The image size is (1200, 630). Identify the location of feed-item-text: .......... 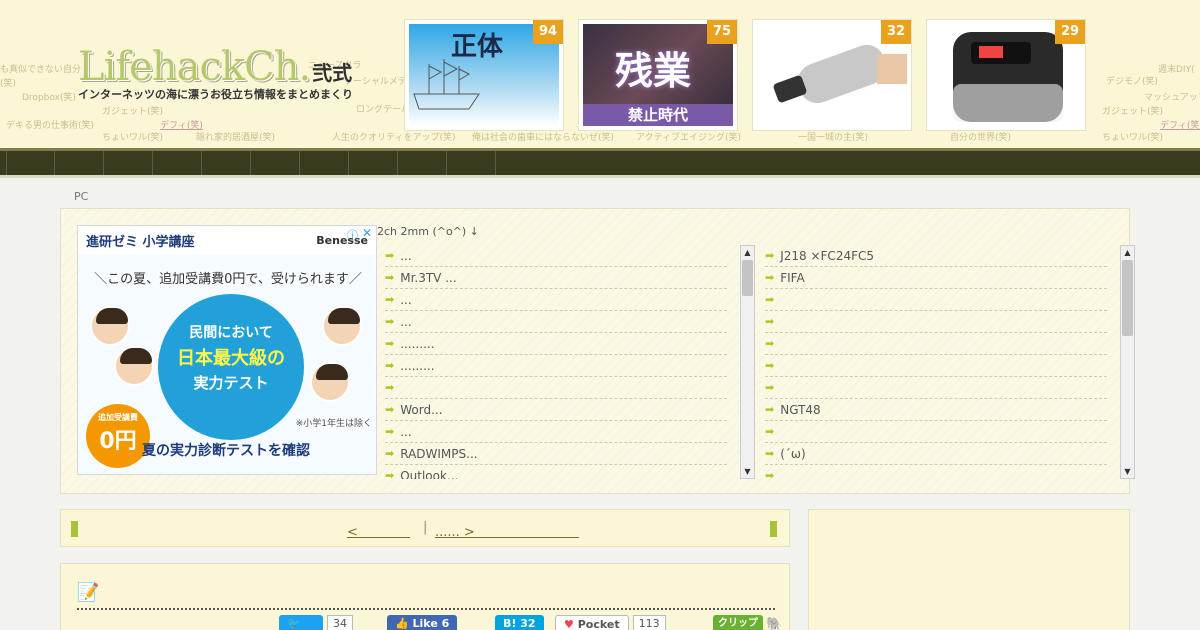
(417, 365).